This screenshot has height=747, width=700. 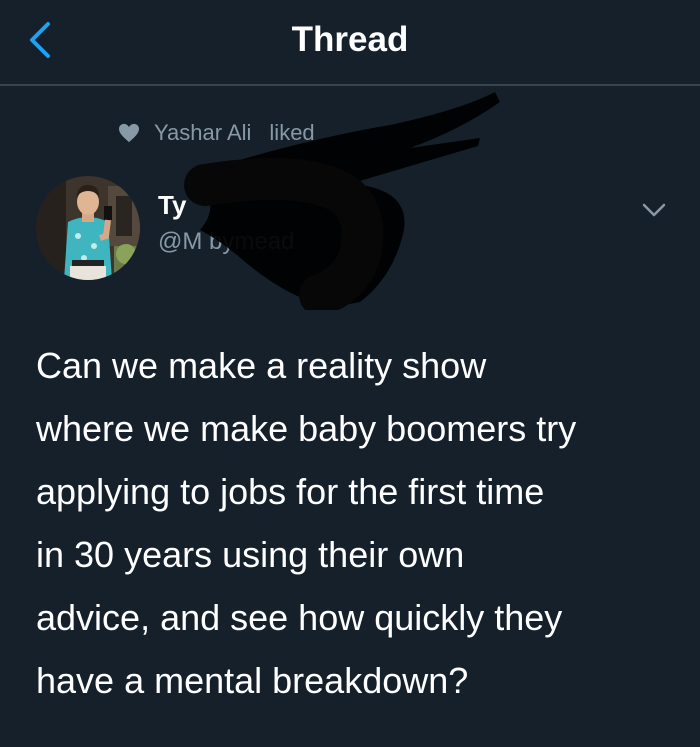 I want to click on display-name: Ty, so click(x=172, y=205).